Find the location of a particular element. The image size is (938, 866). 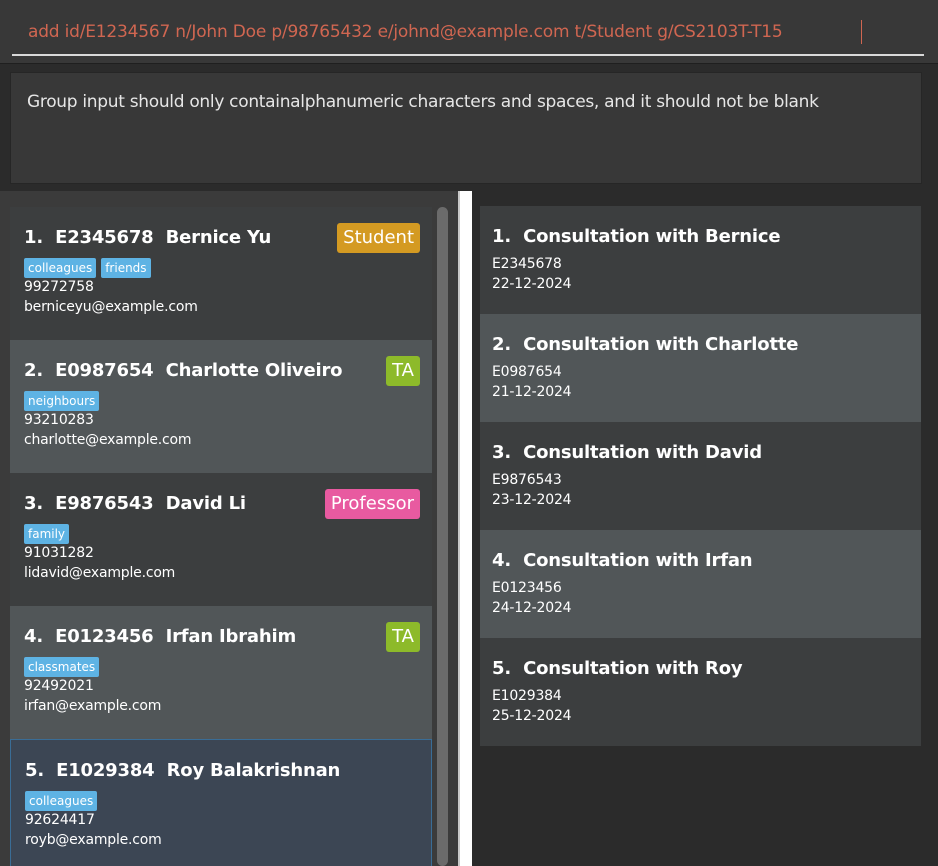

person-index: 1. is located at coordinates (33, 237).